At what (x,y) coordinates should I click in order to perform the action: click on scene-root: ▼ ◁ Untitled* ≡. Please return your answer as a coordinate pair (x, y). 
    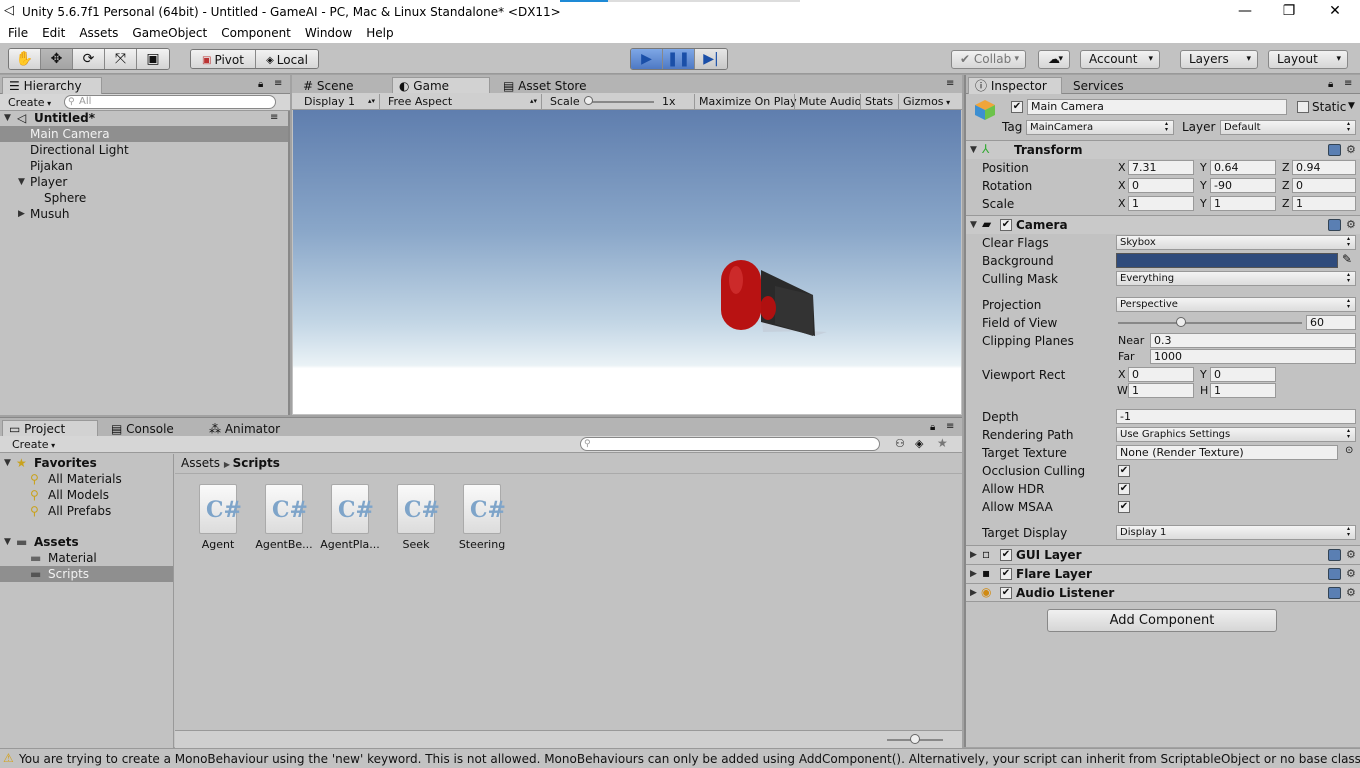
    Looking at the image, I should click on (144, 118).